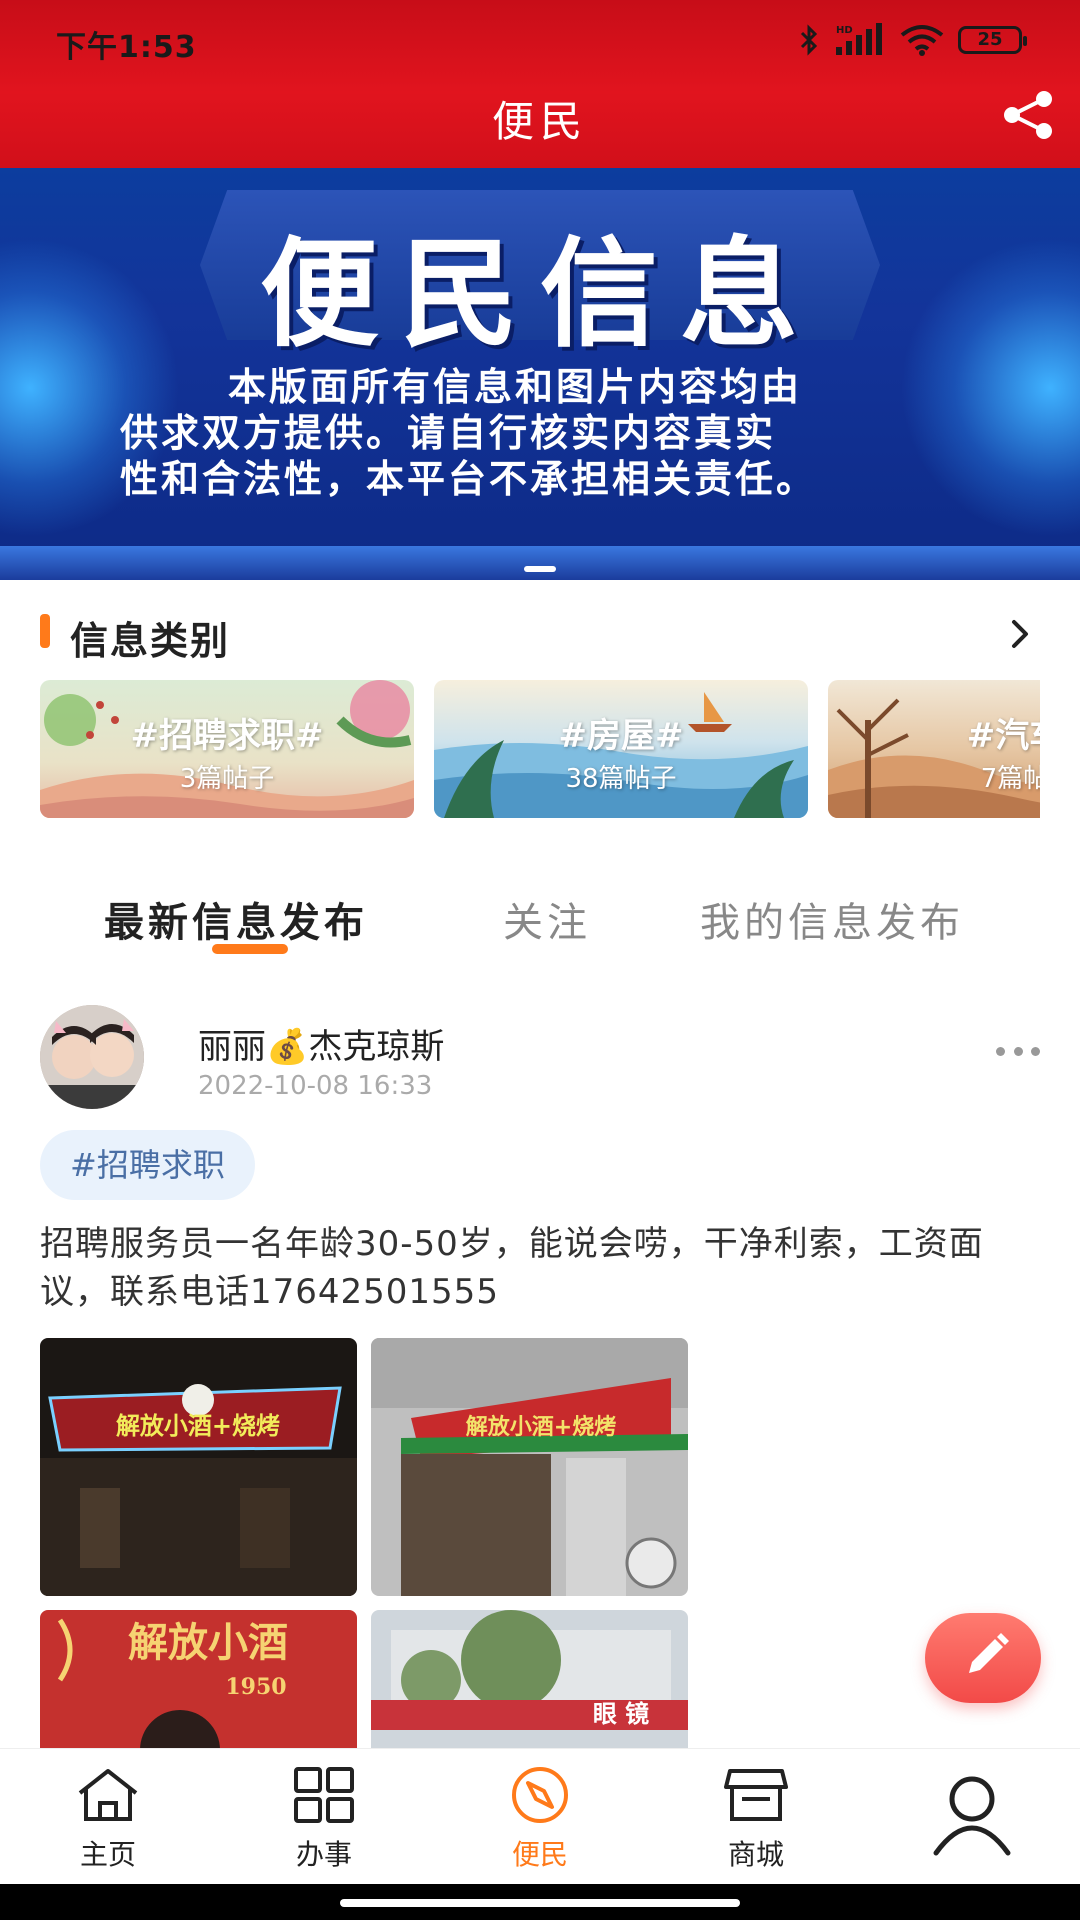  What do you see at coordinates (469, 479) in the screenshot?
I see `banner-line-3: 性和合法性，本平台不承担相关责任。` at bounding box center [469, 479].